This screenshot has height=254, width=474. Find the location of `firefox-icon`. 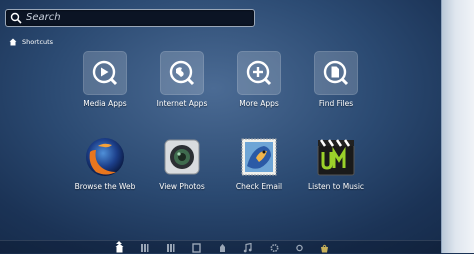

firefox-icon is located at coordinates (105, 157).